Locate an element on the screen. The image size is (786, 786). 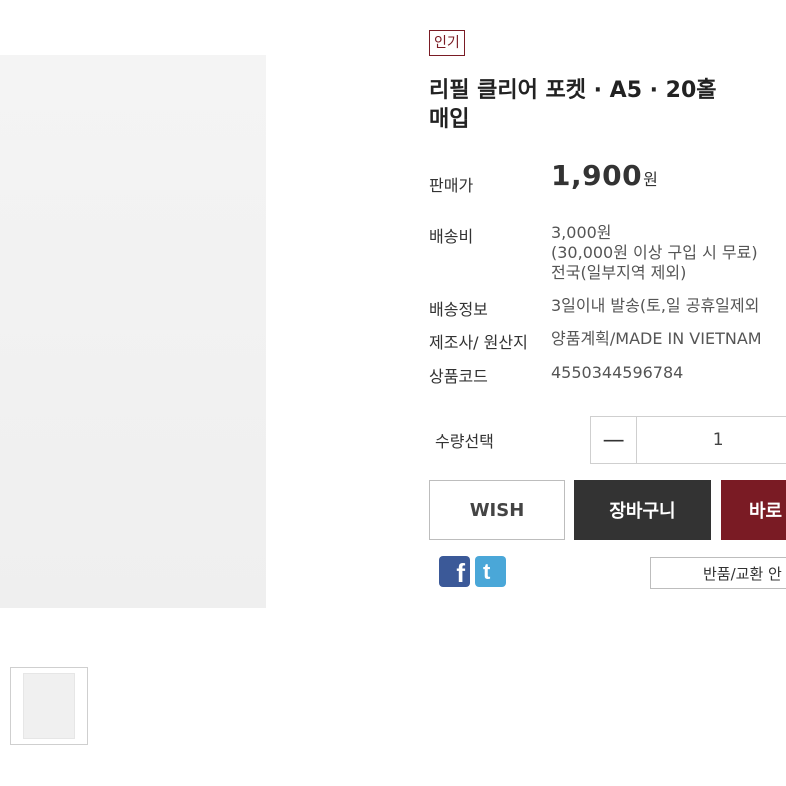
product-title-line-1: 리필 클리어 포켓 · A5 · 20홀 is located at coordinates (573, 90).